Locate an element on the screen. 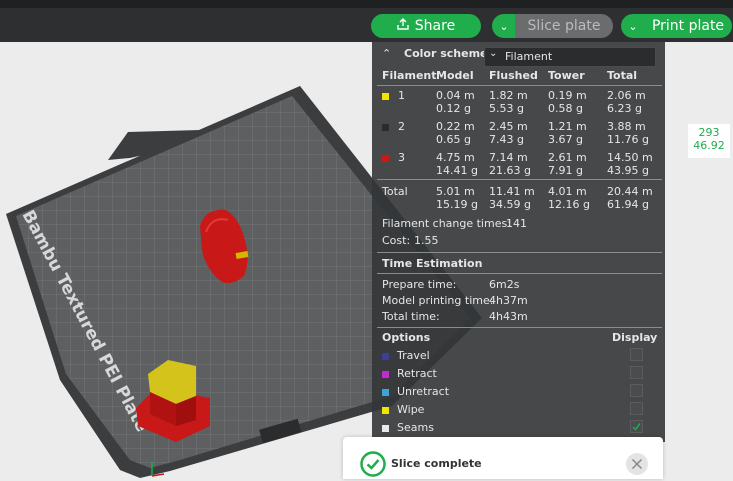 The width and height of the screenshot is (733, 481). option-unretract-checkbox is located at coordinates (636, 390).